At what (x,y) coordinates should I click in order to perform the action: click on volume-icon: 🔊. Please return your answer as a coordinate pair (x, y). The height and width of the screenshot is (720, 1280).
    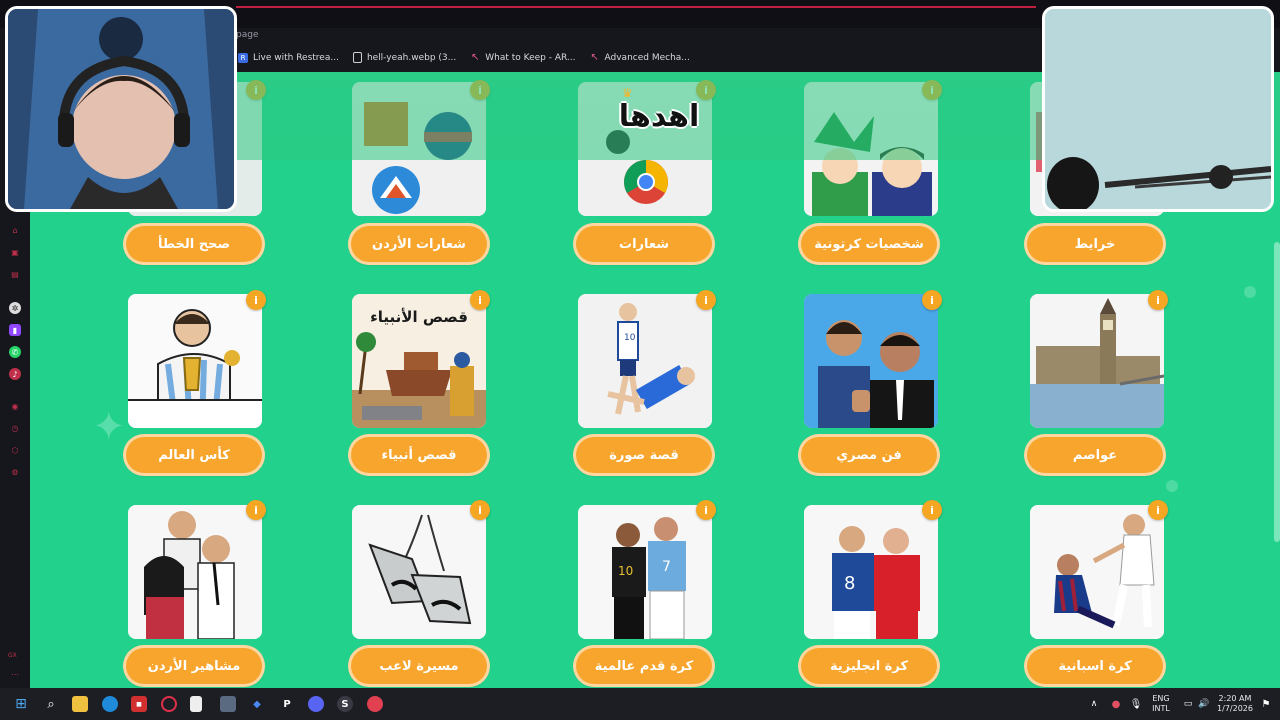
    Looking at the image, I should click on (1204, 704).